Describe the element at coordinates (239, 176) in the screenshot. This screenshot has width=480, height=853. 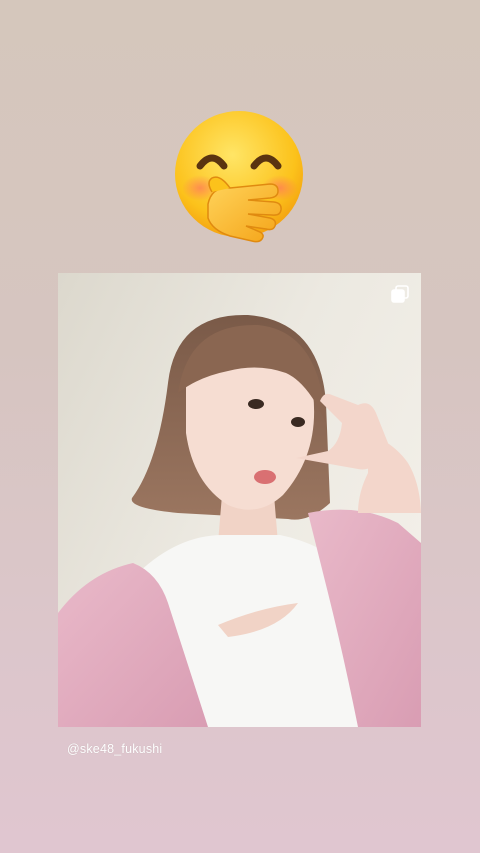
I see `hand-over-mouth-emoji-icon` at that location.